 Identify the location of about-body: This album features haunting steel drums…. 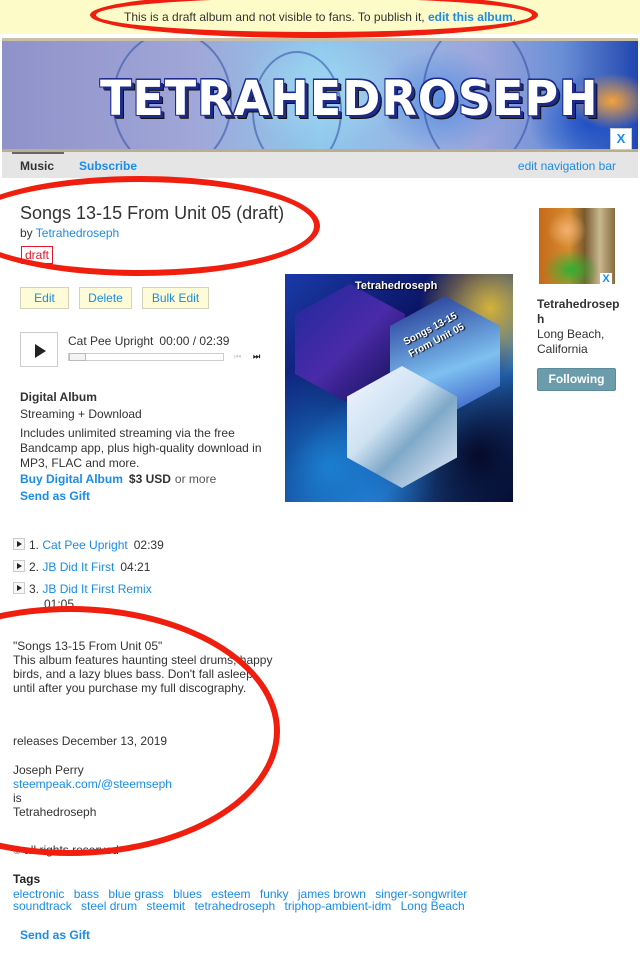
(143, 674).